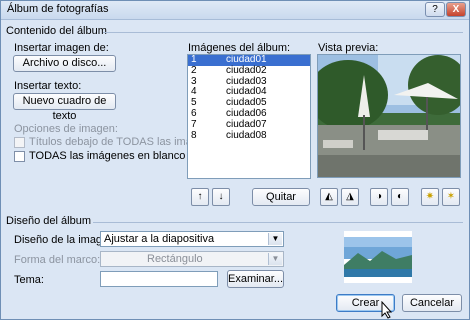 This screenshot has height=320, width=470. I want to click on rotate-left-button: ◭, so click(329, 197).